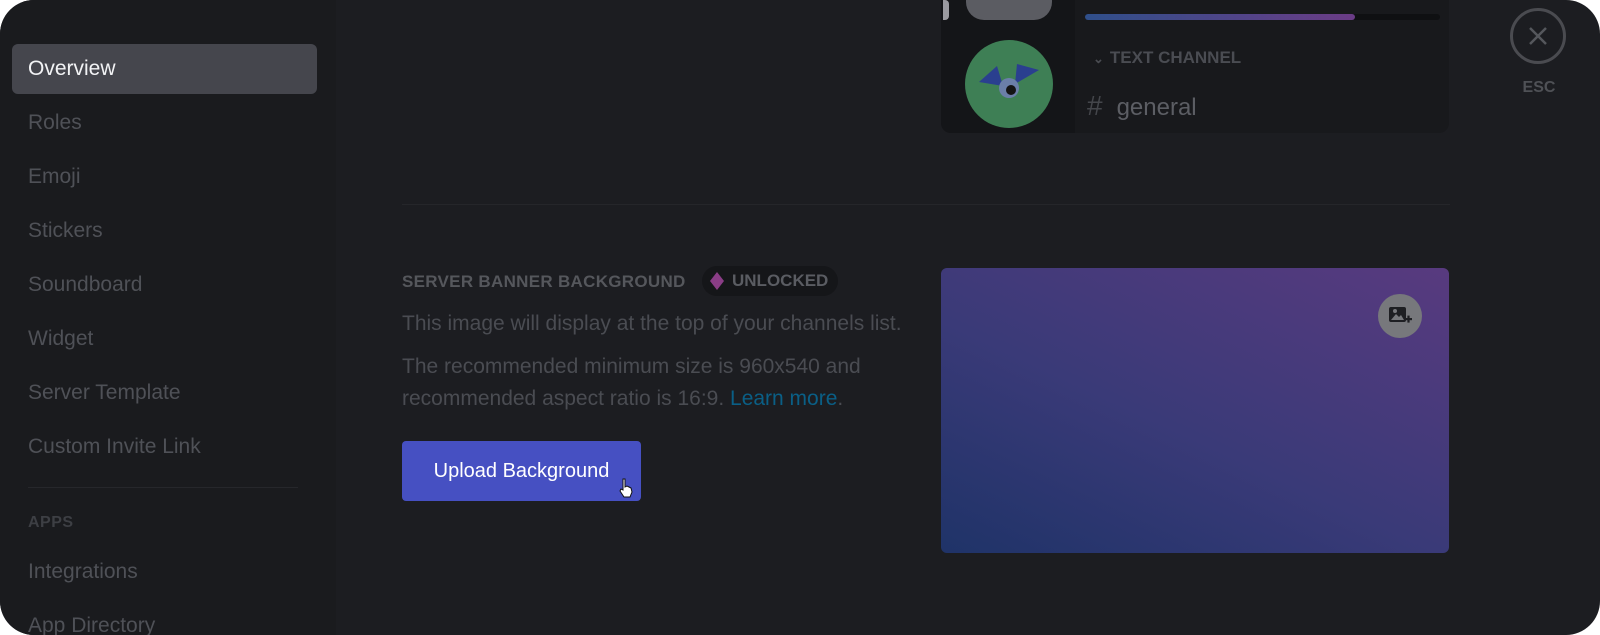 The image size is (1600, 635). I want to click on learn-more-link: Learn more, so click(783, 398).